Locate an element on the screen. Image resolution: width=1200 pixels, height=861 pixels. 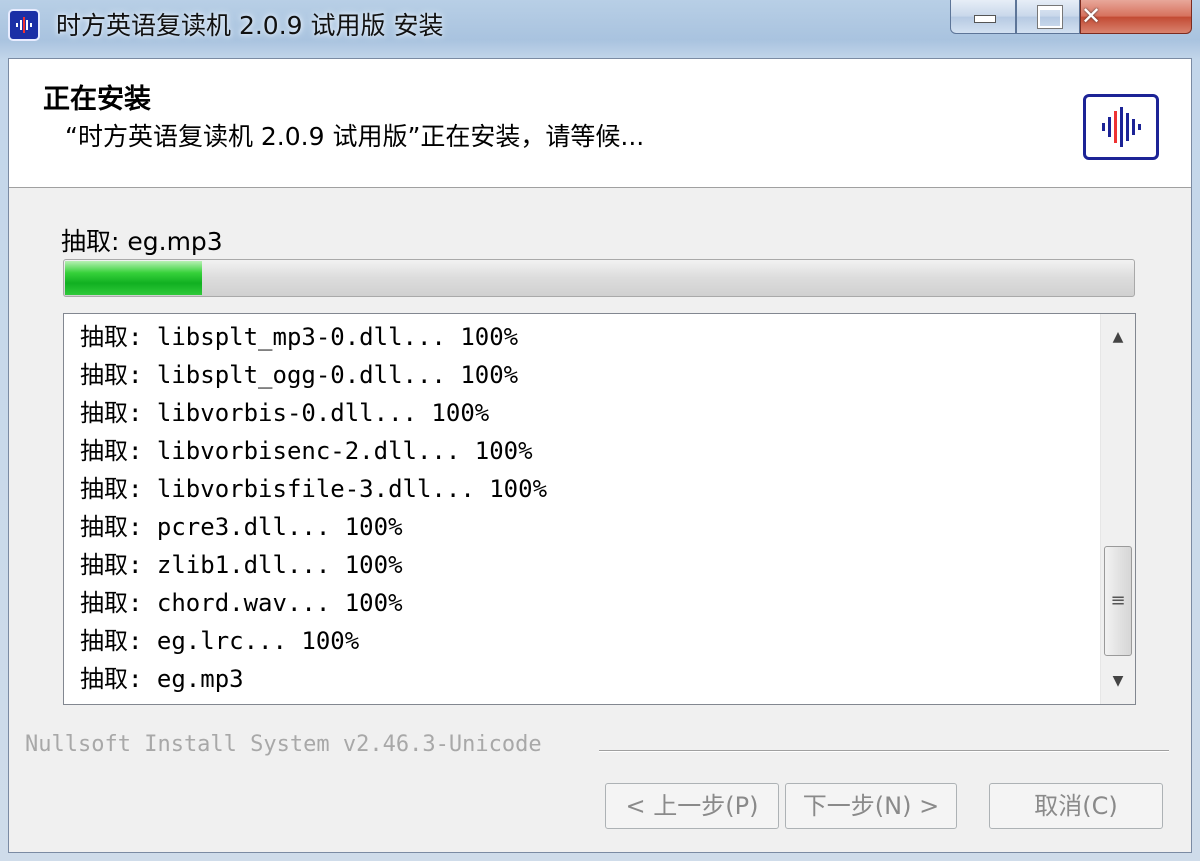
log-item: 抽取: libvorbisfile-3.dll... 100% is located at coordinates (314, 489).